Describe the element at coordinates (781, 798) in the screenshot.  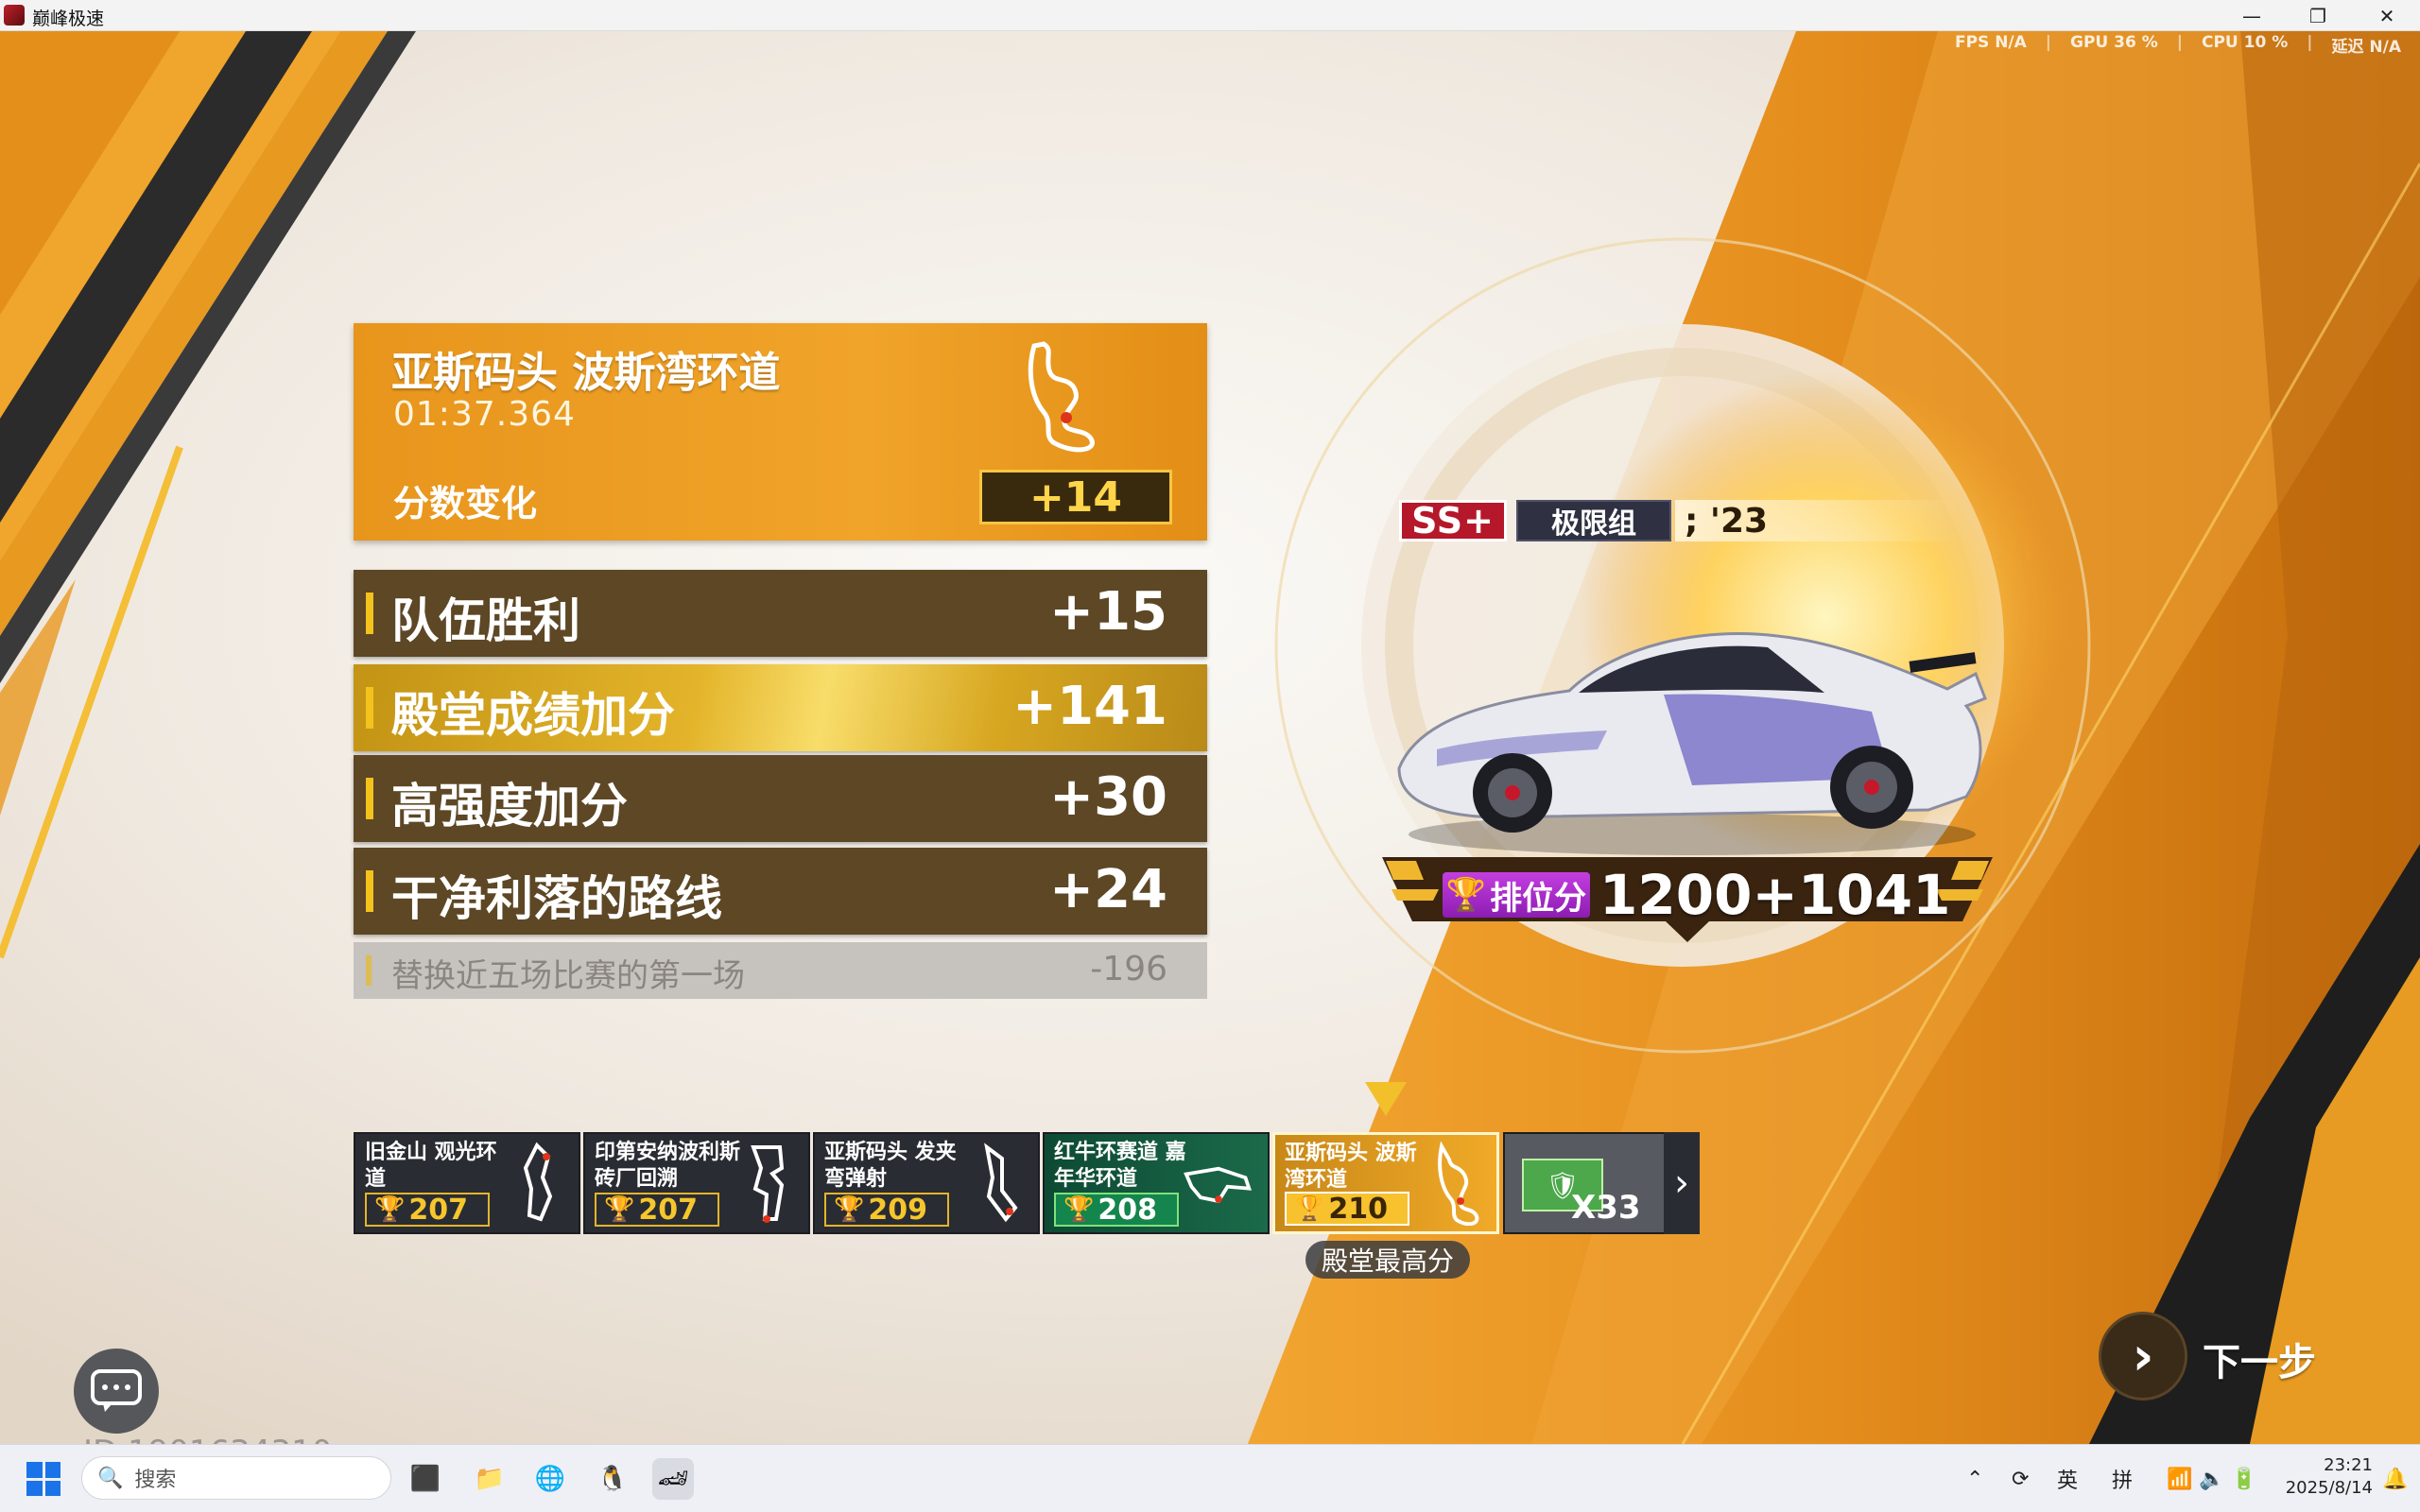
I see `score-row-intensity-bonus: 高强度加分 +30` at that location.